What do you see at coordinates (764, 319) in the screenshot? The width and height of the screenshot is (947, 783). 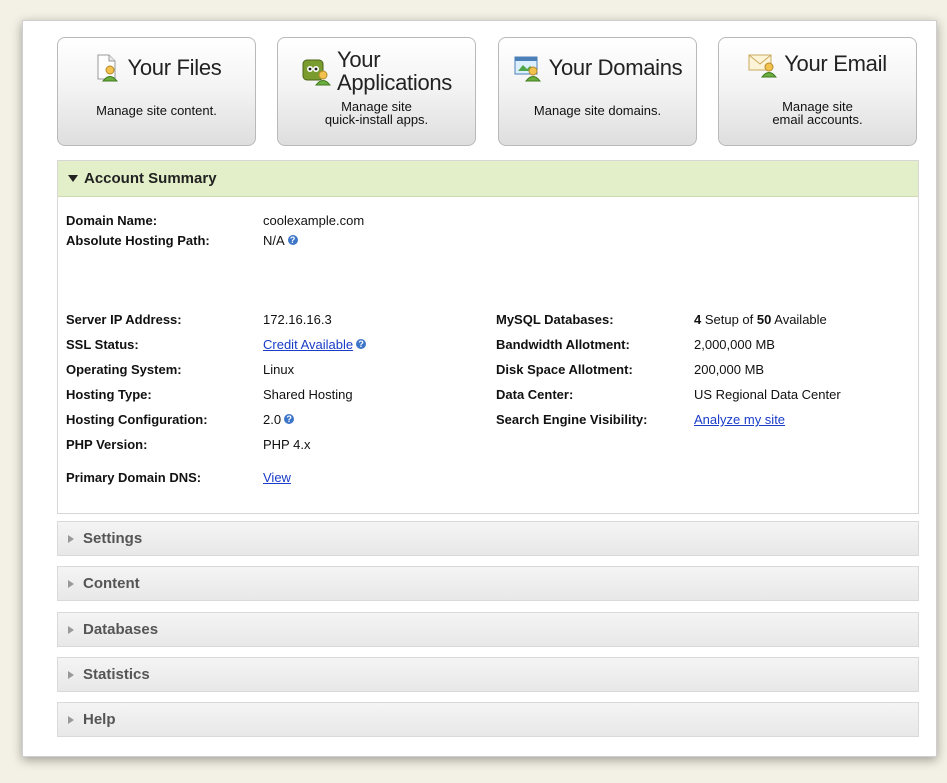 I see `mysql-available-count: 50` at bounding box center [764, 319].